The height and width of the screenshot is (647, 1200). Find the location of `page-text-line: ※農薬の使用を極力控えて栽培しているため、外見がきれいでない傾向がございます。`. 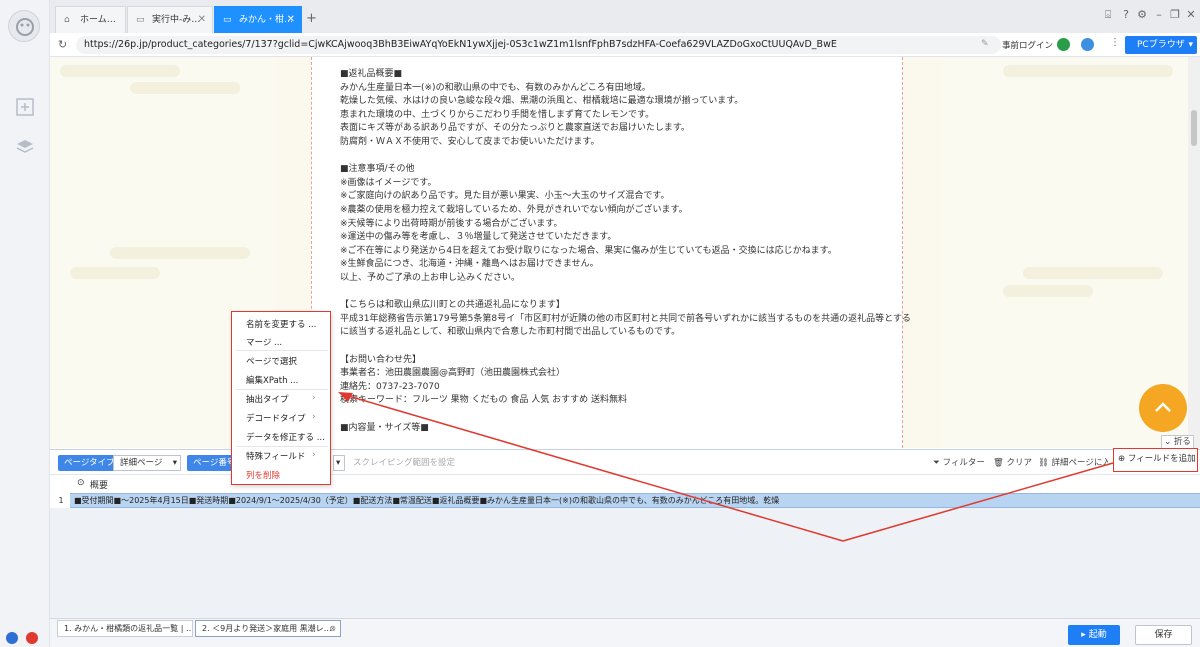

page-text-line: ※農薬の使用を極力控えて栽培しているため、外見がきれいでない傾向がございます。 is located at coordinates (514, 210).